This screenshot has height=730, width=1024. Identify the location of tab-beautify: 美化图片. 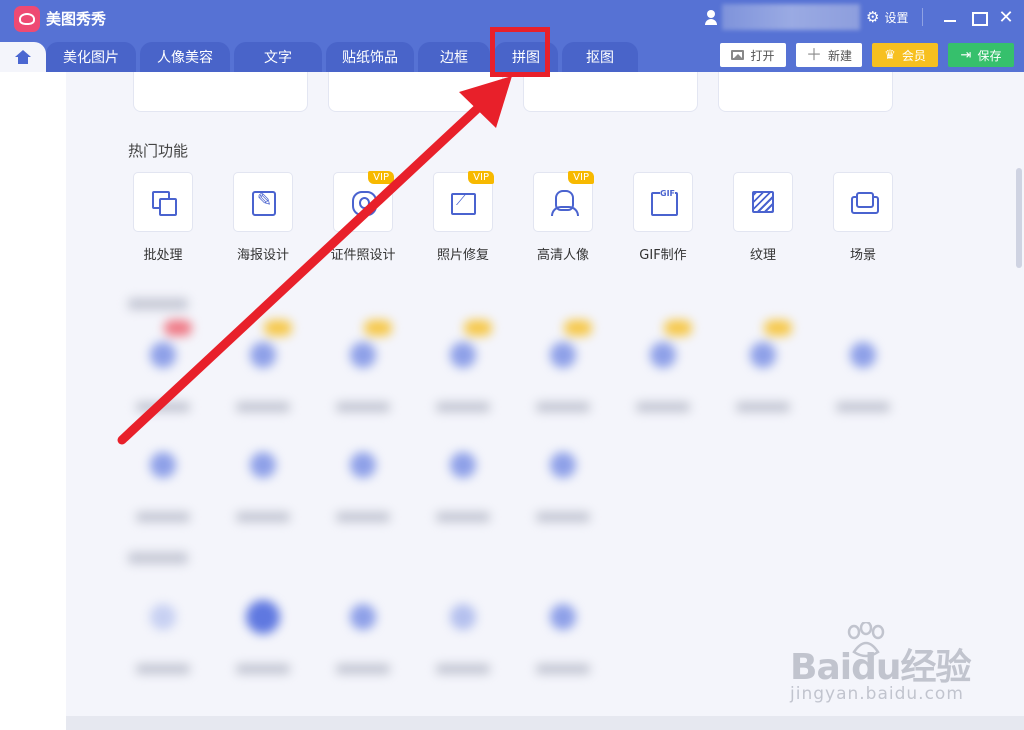
(91, 57).